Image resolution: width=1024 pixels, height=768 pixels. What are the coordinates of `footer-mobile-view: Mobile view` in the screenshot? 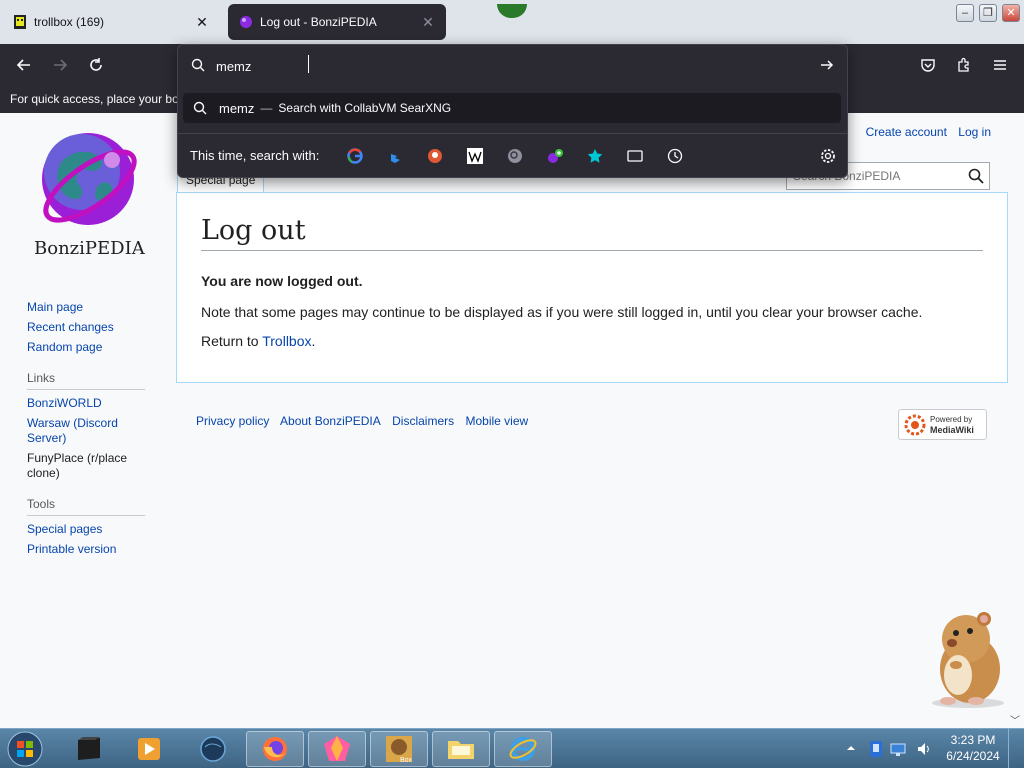 It's located at (496, 421).